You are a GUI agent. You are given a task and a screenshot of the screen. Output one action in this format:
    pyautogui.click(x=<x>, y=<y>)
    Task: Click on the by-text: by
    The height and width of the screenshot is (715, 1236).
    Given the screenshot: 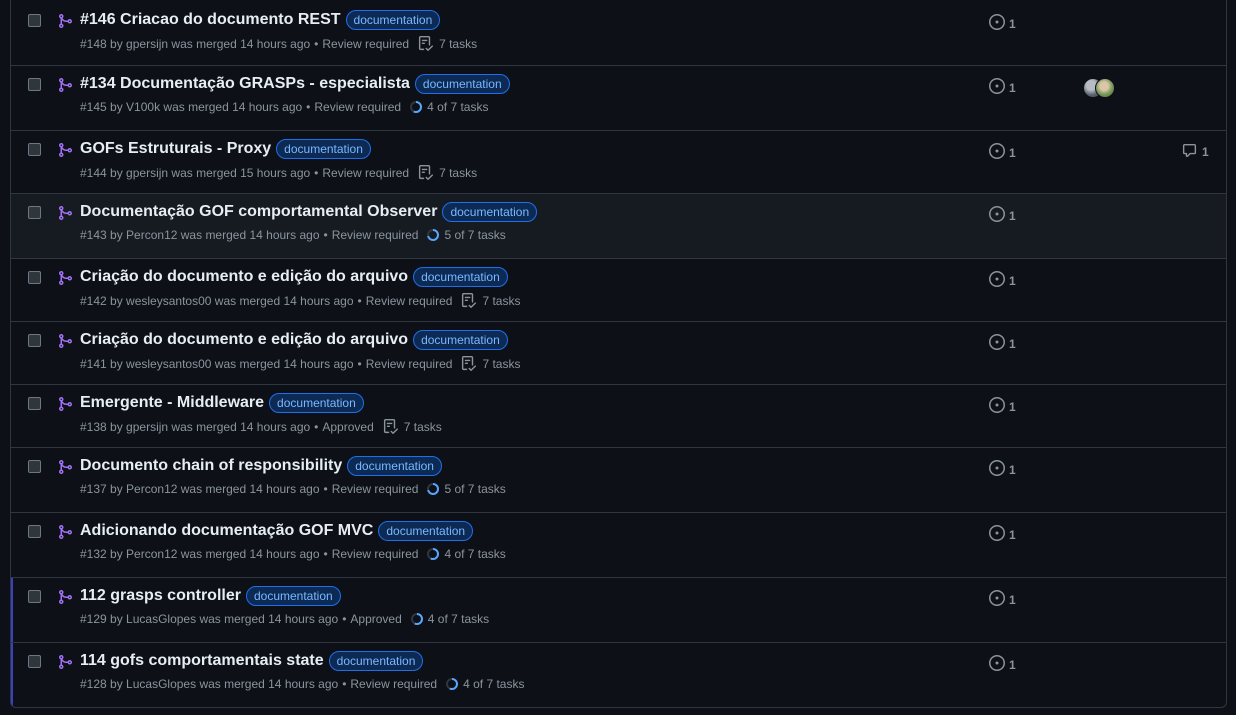 What is the action you would take?
    pyautogui.click(x=116, y=489)
    